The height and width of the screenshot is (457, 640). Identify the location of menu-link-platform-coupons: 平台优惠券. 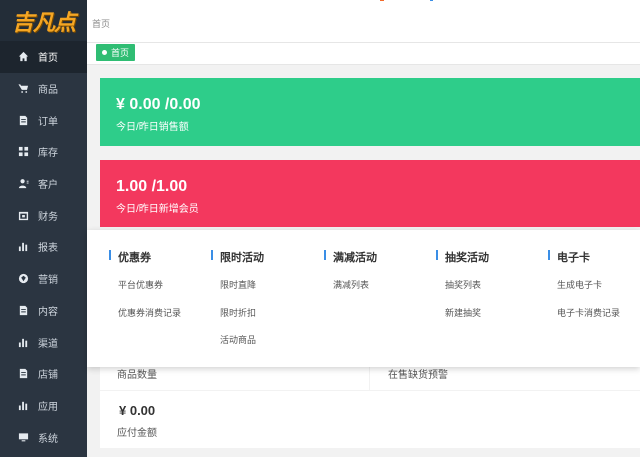
(140, 284).